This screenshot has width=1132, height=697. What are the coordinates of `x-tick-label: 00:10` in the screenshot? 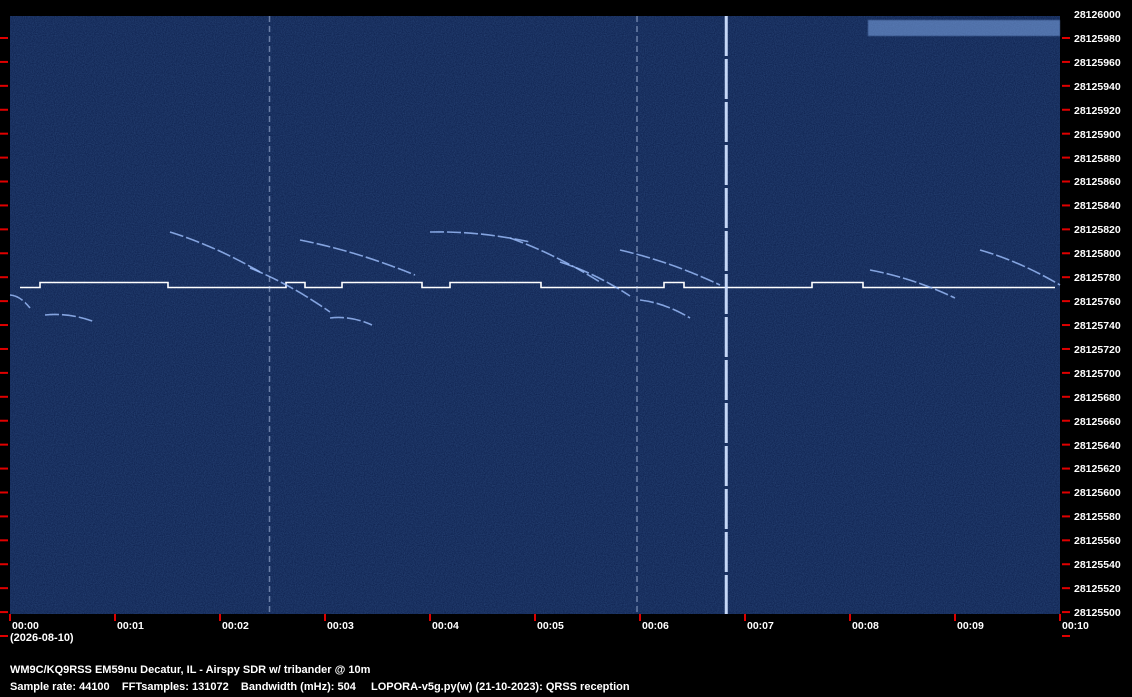 It's located at (1075, 626).